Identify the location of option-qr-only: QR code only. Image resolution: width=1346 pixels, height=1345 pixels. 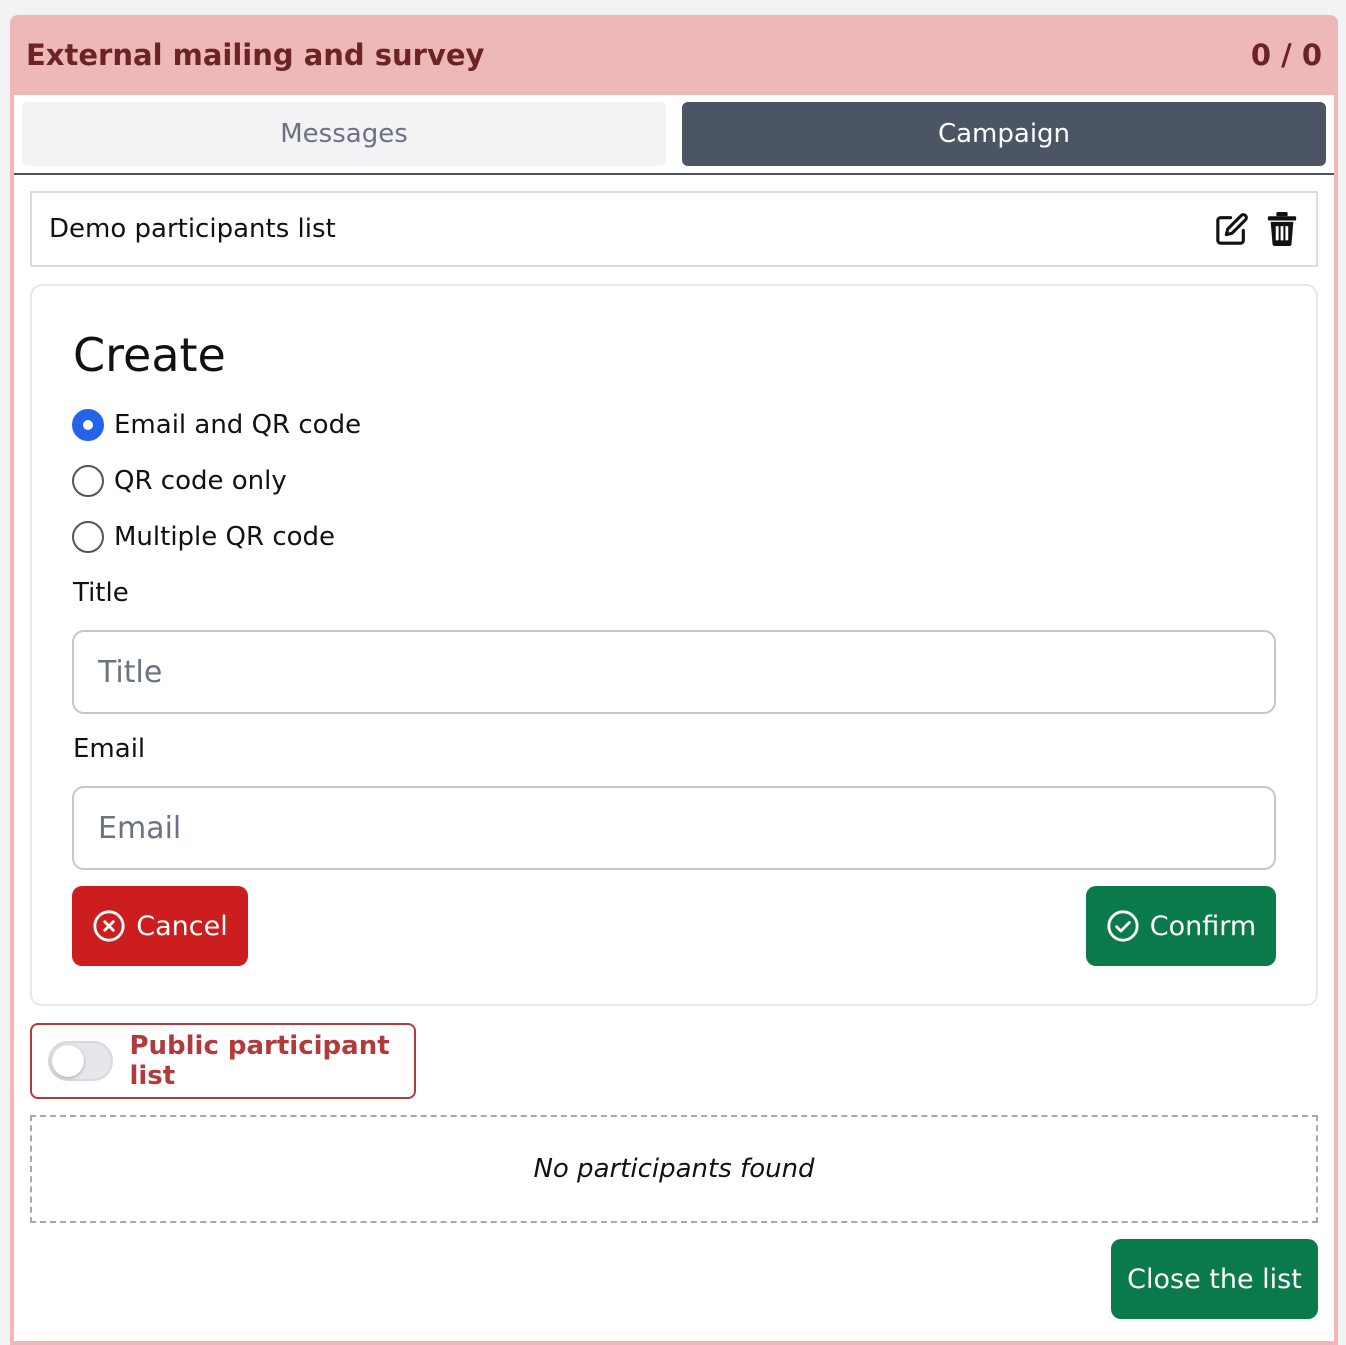
(179, 481).